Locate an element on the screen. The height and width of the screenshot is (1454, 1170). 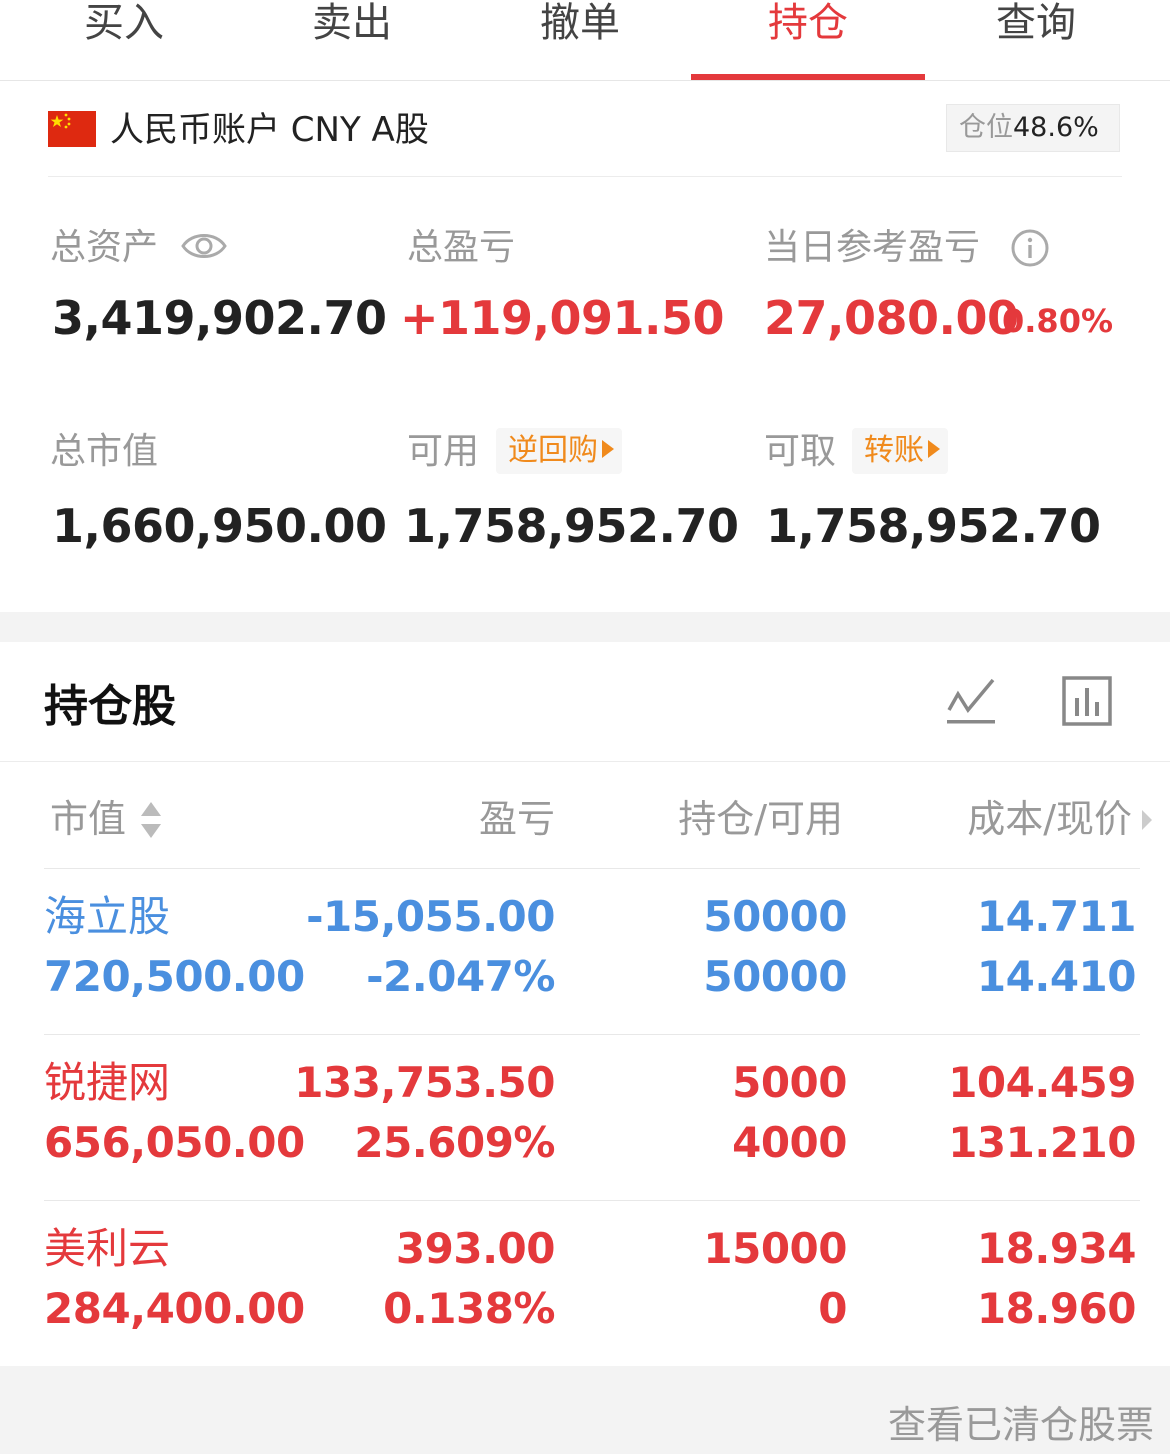
column-cost-price: 成本/现价 is located at coordinates (1049, 819).